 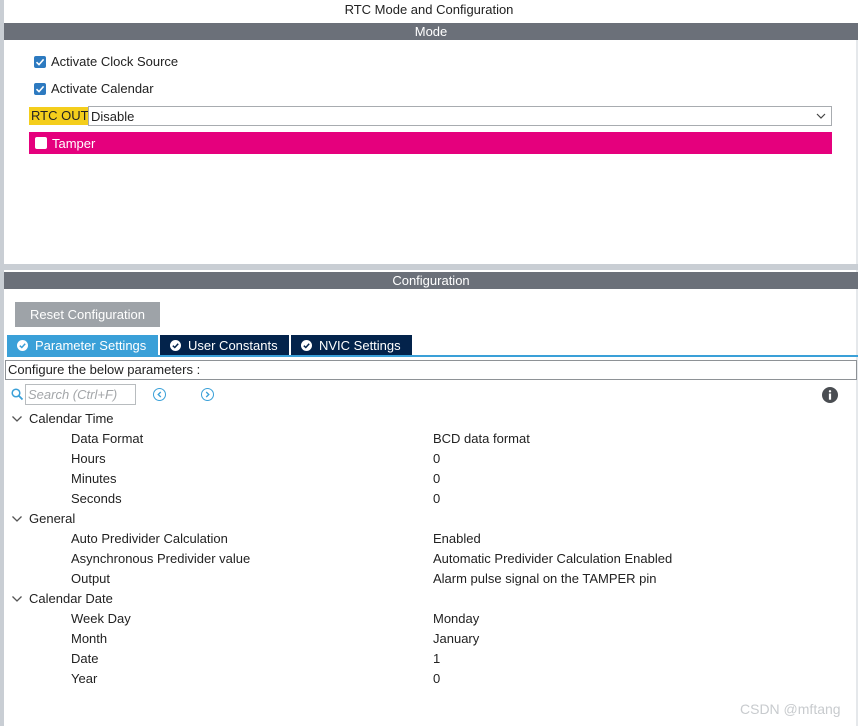 What do you see at coordinates (94, 478) in the screenshot?
I see `param-minutes-label: Minutes` at bounding box center [94, 478].